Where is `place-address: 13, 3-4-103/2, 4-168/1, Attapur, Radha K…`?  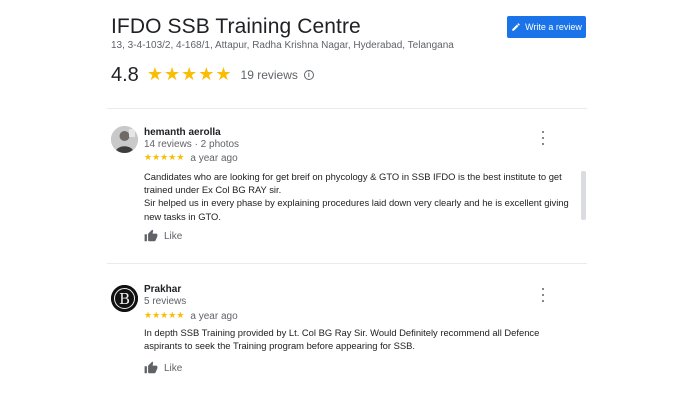 place-address: 13, 3-4-103/2, 4-168/1, Attapur, Radha K… is located at coordinates (282, 45).